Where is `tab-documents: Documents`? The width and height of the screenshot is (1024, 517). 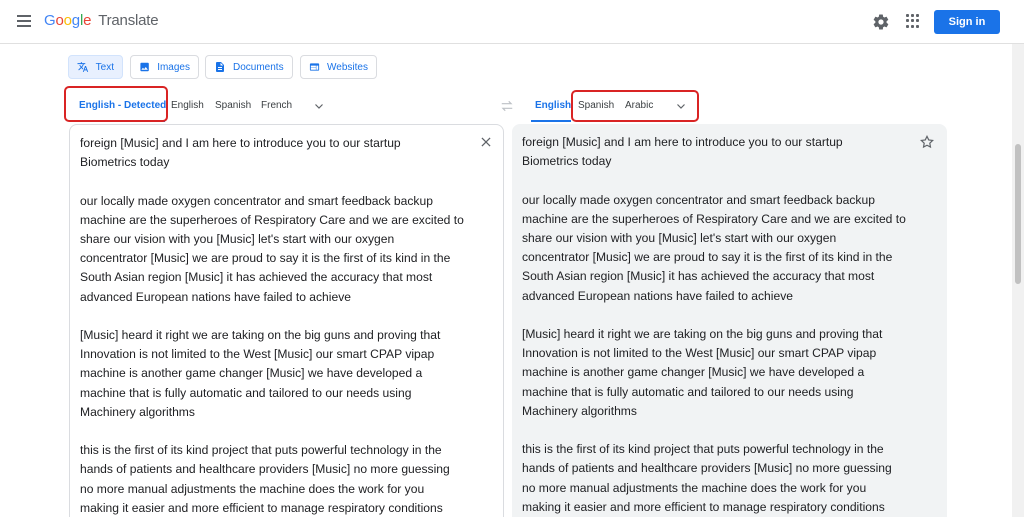
tab-documents: Documents is located at coordinates (249, 67).